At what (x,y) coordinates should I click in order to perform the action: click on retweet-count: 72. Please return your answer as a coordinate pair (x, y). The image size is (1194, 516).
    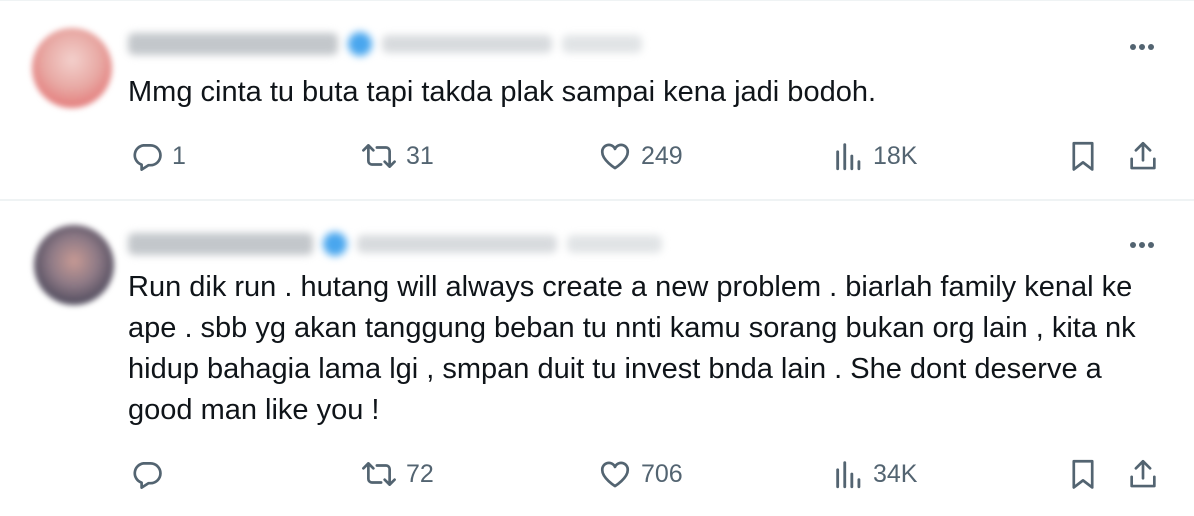
    Looking at the image, I should click on (420, 473).